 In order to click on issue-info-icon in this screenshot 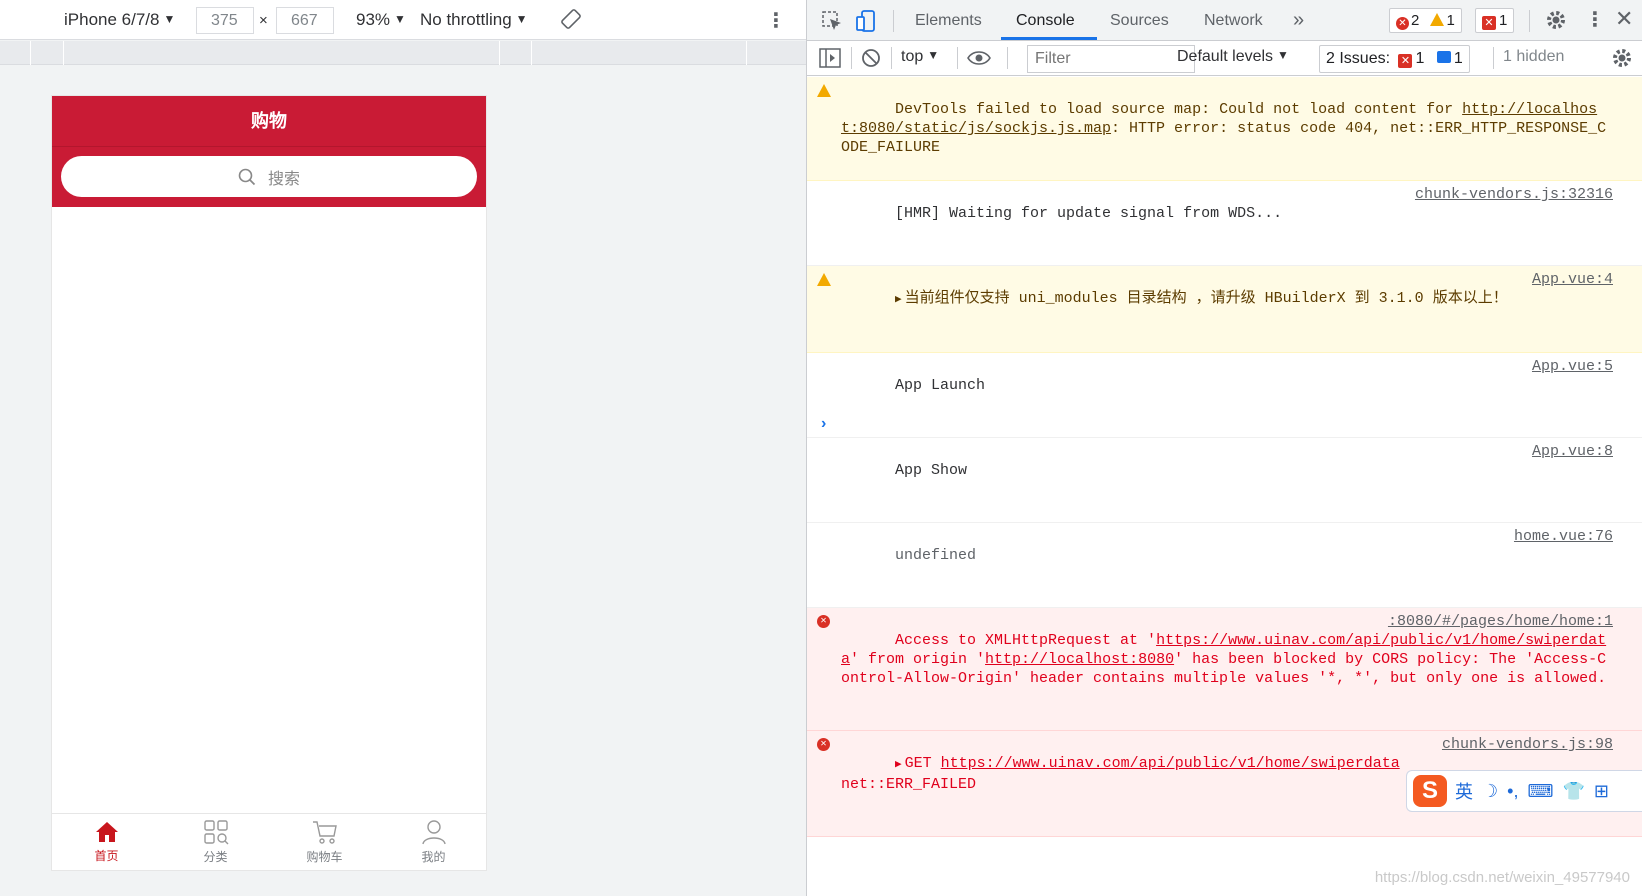, I will do `click(1443, 57)`.